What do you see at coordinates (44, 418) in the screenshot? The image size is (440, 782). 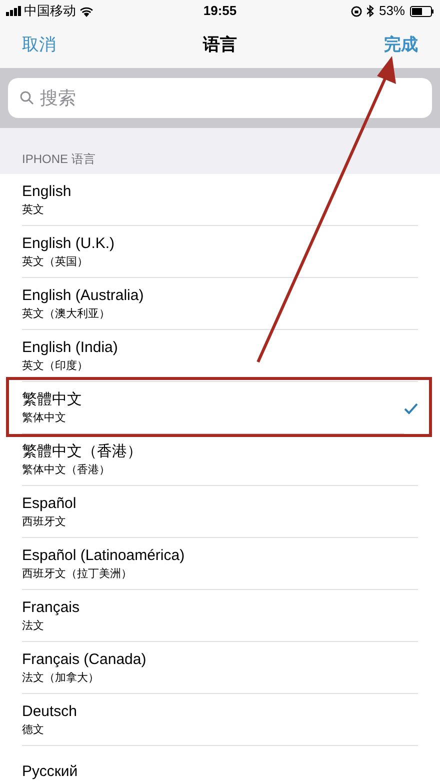 I see `language-native-name: 繁体中文` at bounding box center [44, 418].